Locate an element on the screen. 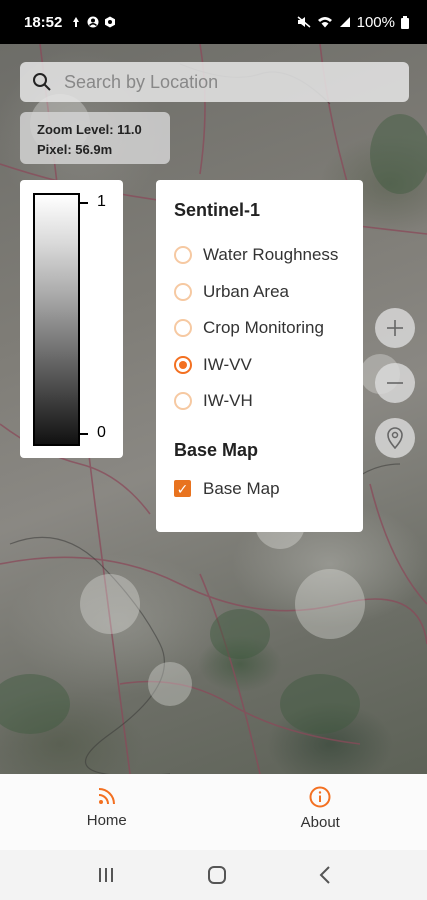  rss-feed-icon is located at coordinates (106, 796).